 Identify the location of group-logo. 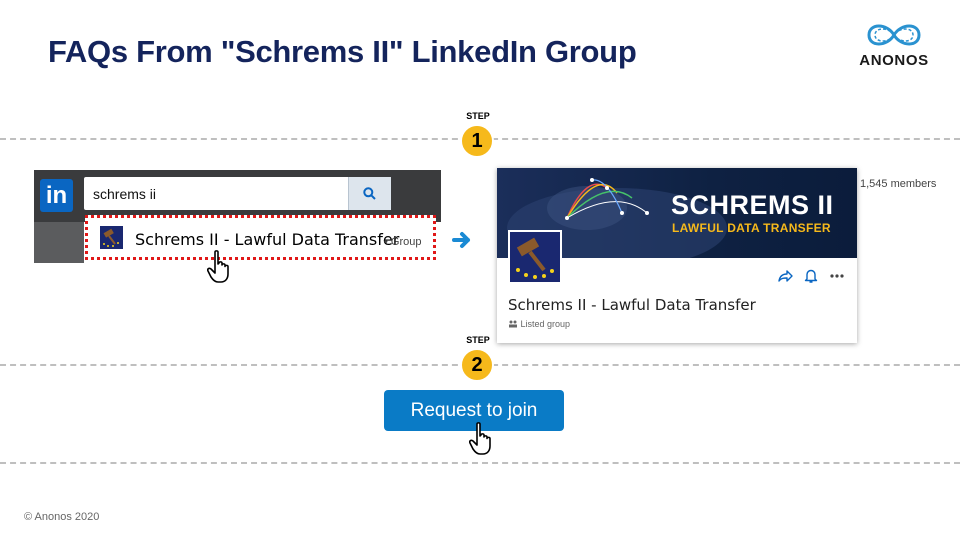
(535, 257).